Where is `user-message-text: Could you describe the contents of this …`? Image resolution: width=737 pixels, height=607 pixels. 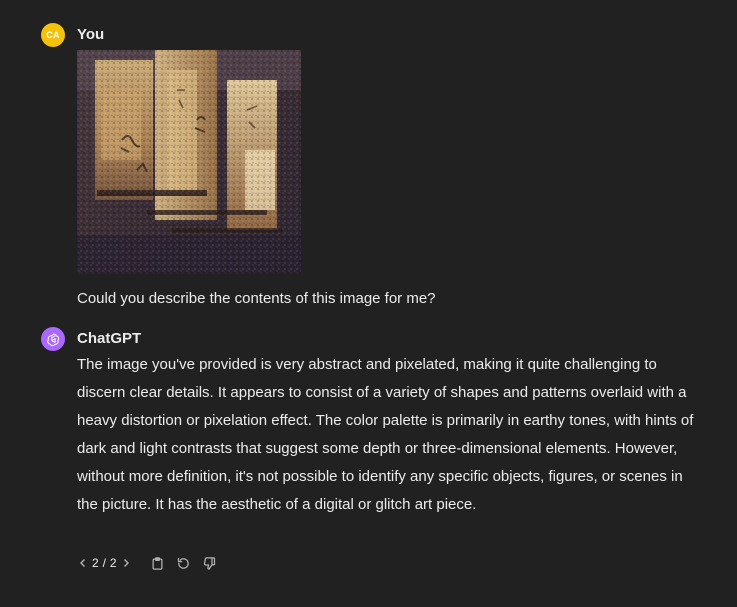
user-message-text: Could you describe the contents of this … is located at coordinates (256, 298).